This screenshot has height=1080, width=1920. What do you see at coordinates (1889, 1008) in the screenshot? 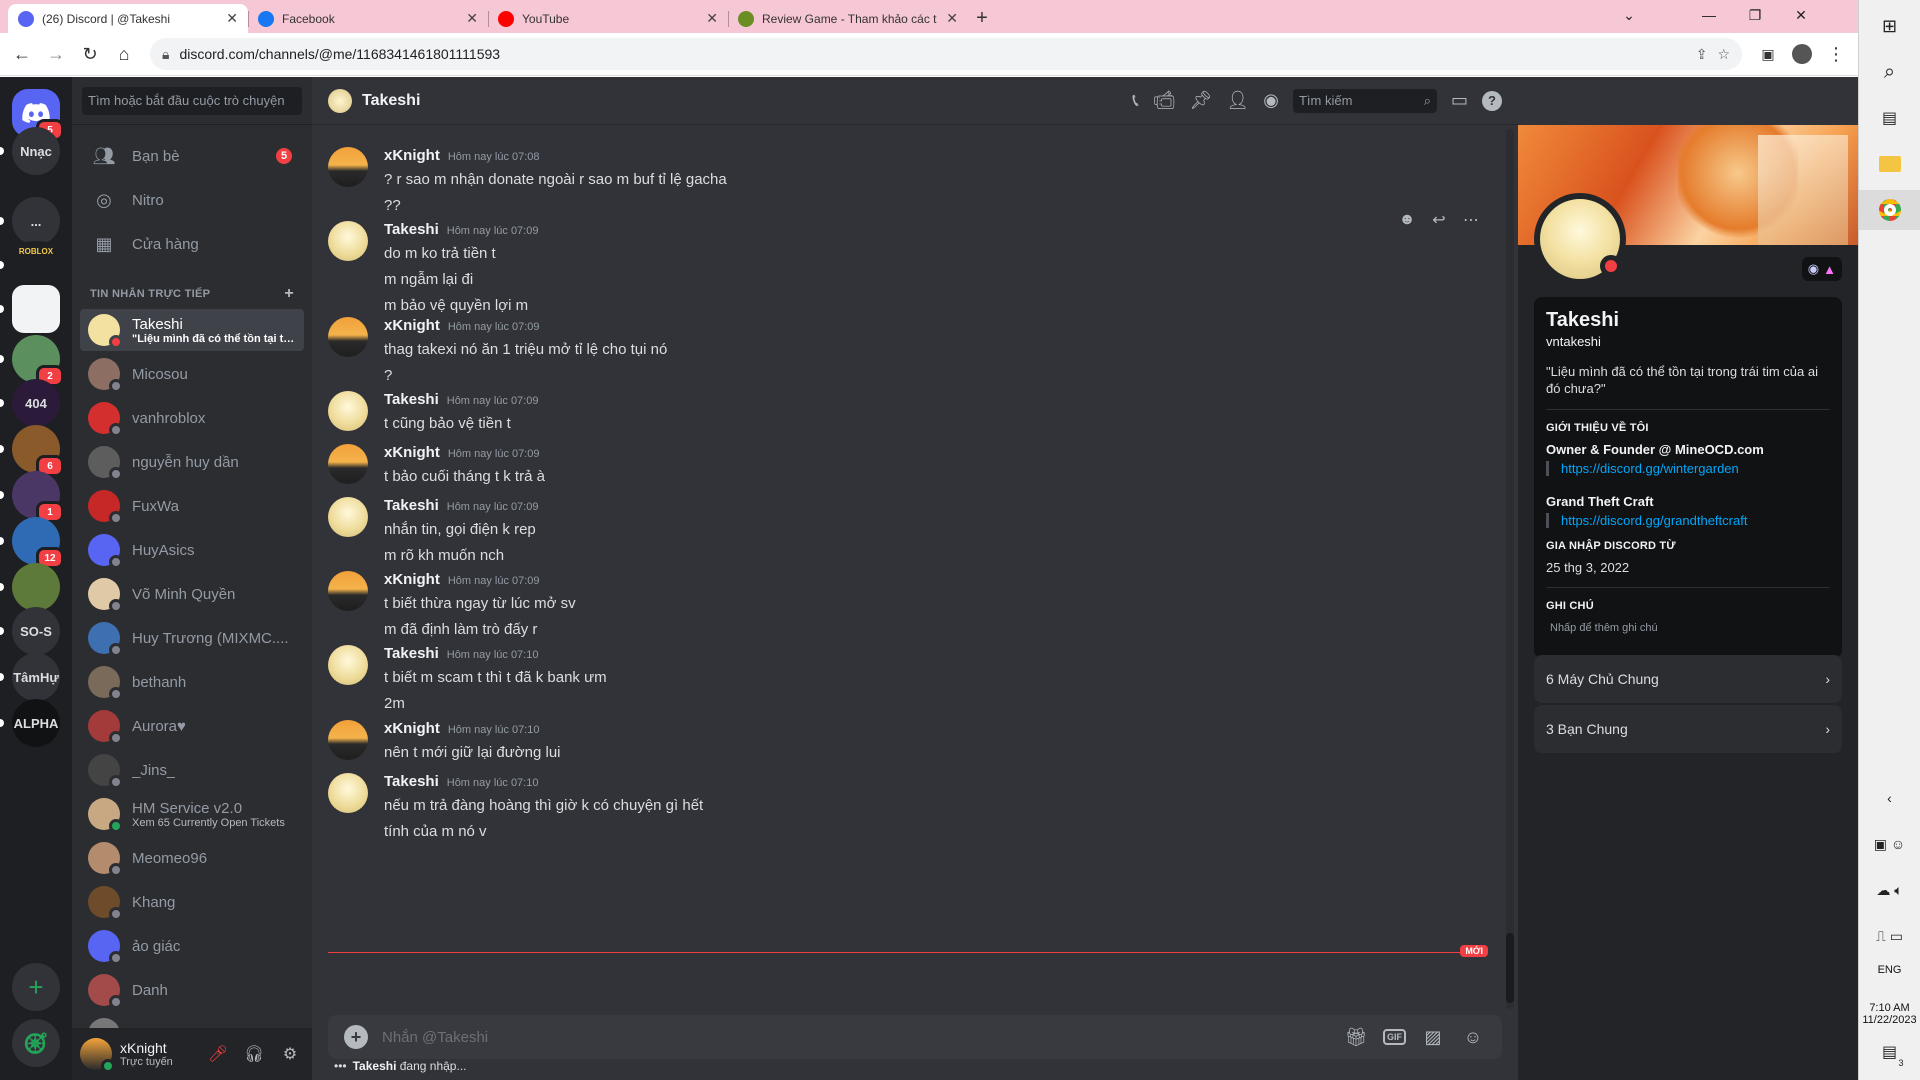
I see `clock-time: 7:10 AM` at bounding box center [1889, 1008].